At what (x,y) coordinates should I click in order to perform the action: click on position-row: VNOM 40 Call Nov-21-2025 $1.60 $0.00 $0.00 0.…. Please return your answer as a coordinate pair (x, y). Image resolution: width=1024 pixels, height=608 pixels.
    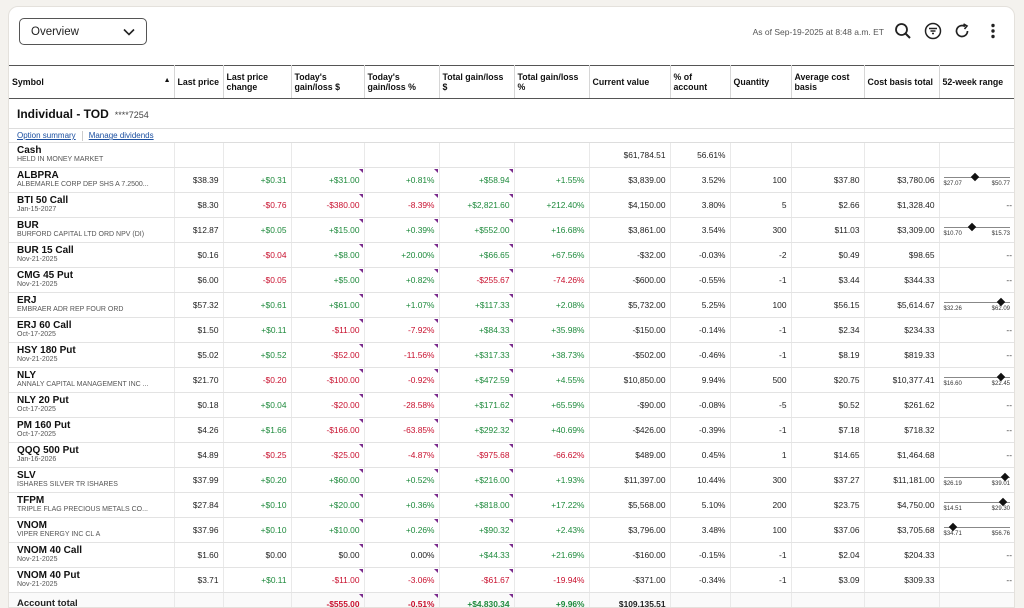
    Looking at the image, I should click on (511, 555).